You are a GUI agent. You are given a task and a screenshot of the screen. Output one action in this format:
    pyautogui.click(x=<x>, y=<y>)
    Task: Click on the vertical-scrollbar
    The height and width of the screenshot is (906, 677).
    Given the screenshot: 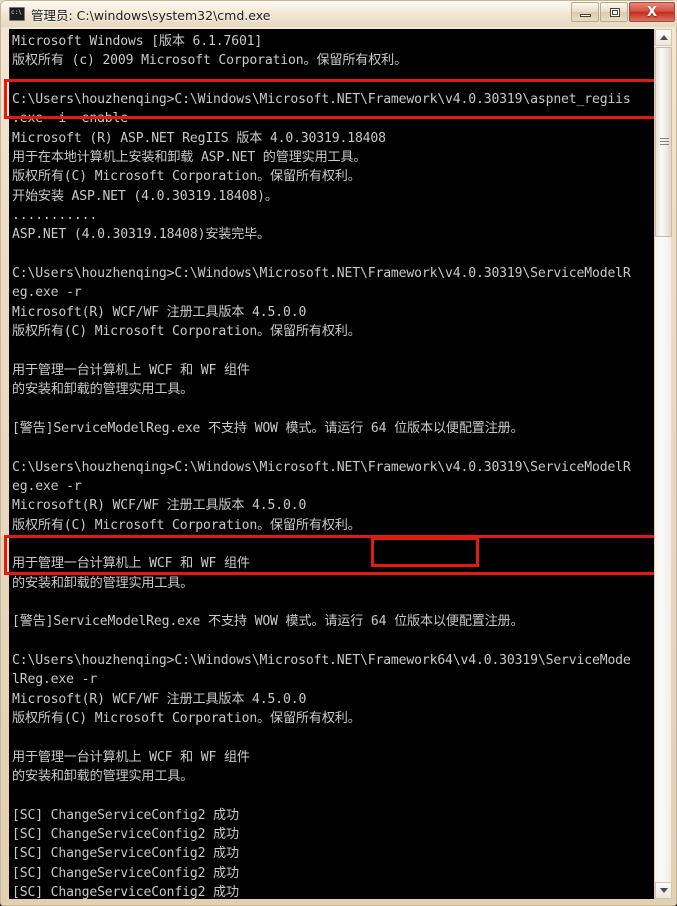 What is the action you would take?
    pyautogui.click(x=663, y=464)
    